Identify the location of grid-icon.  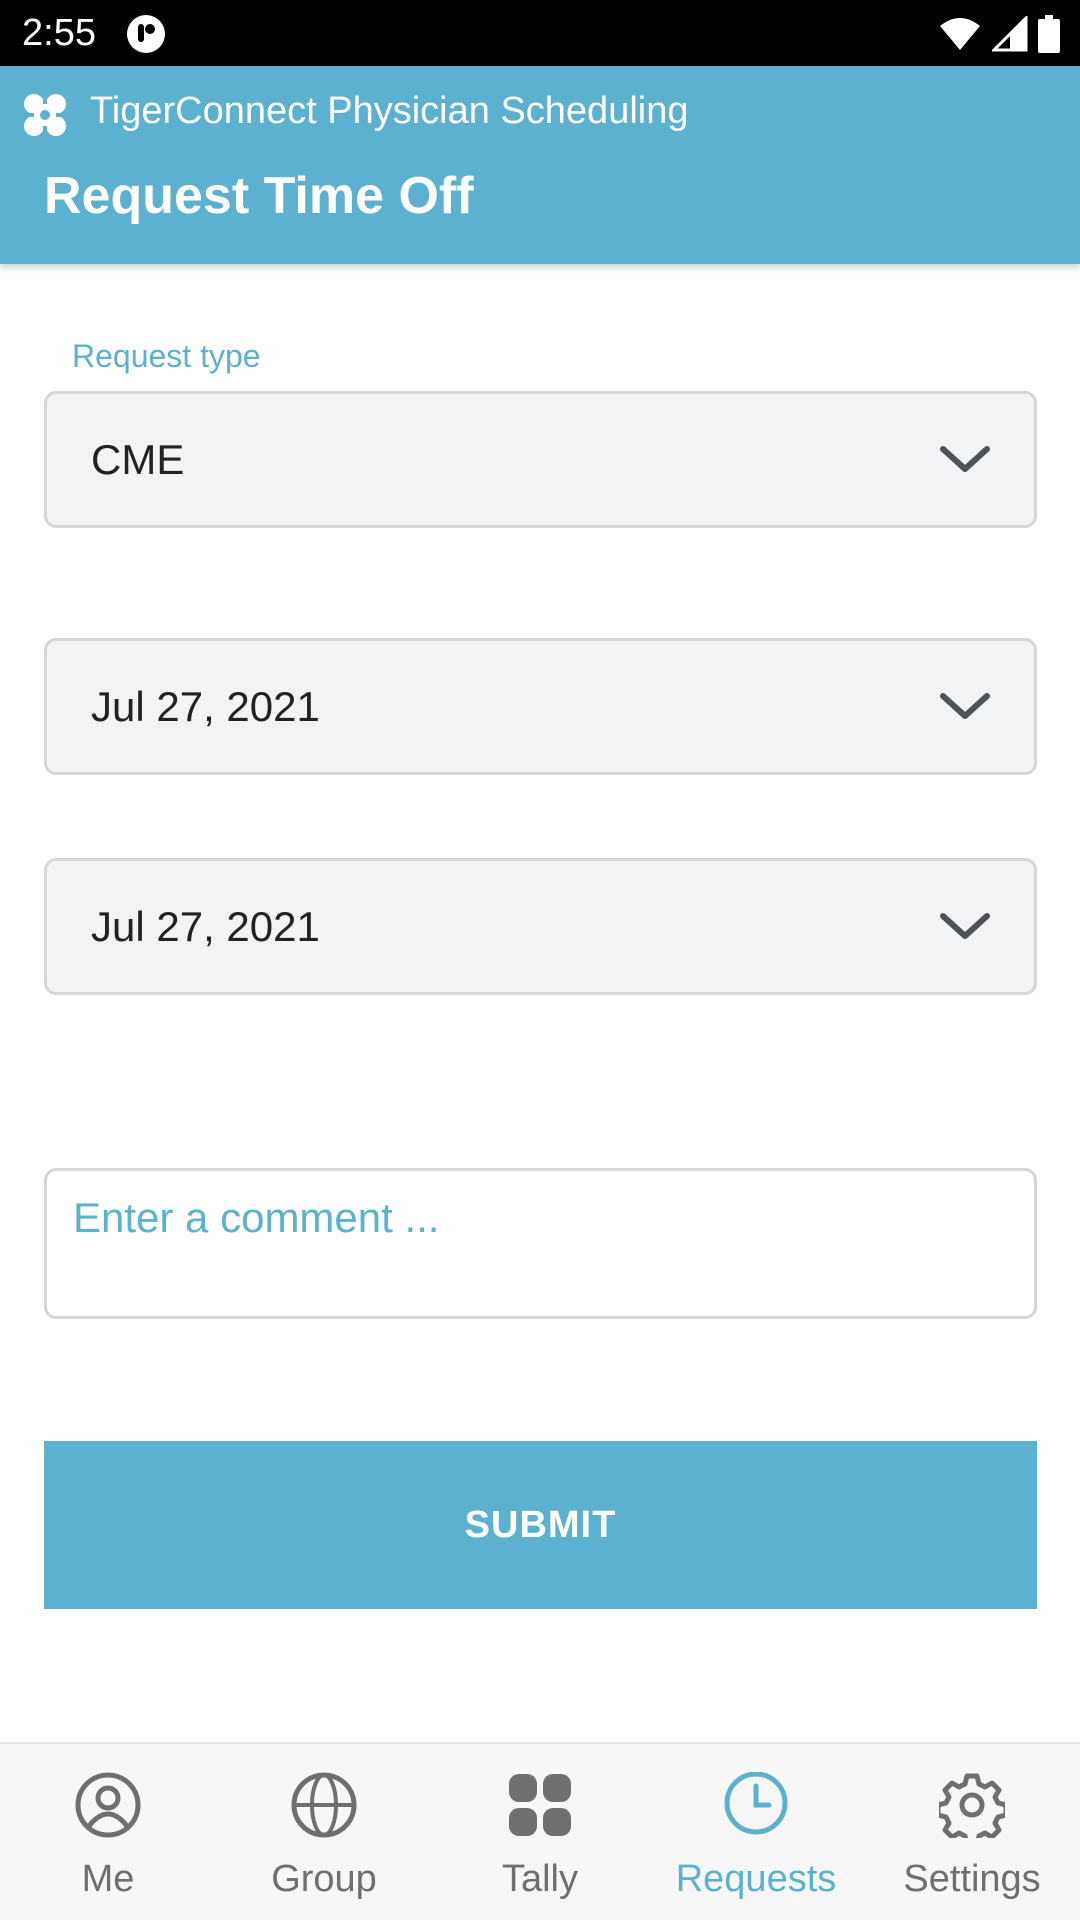
(540, 1805).